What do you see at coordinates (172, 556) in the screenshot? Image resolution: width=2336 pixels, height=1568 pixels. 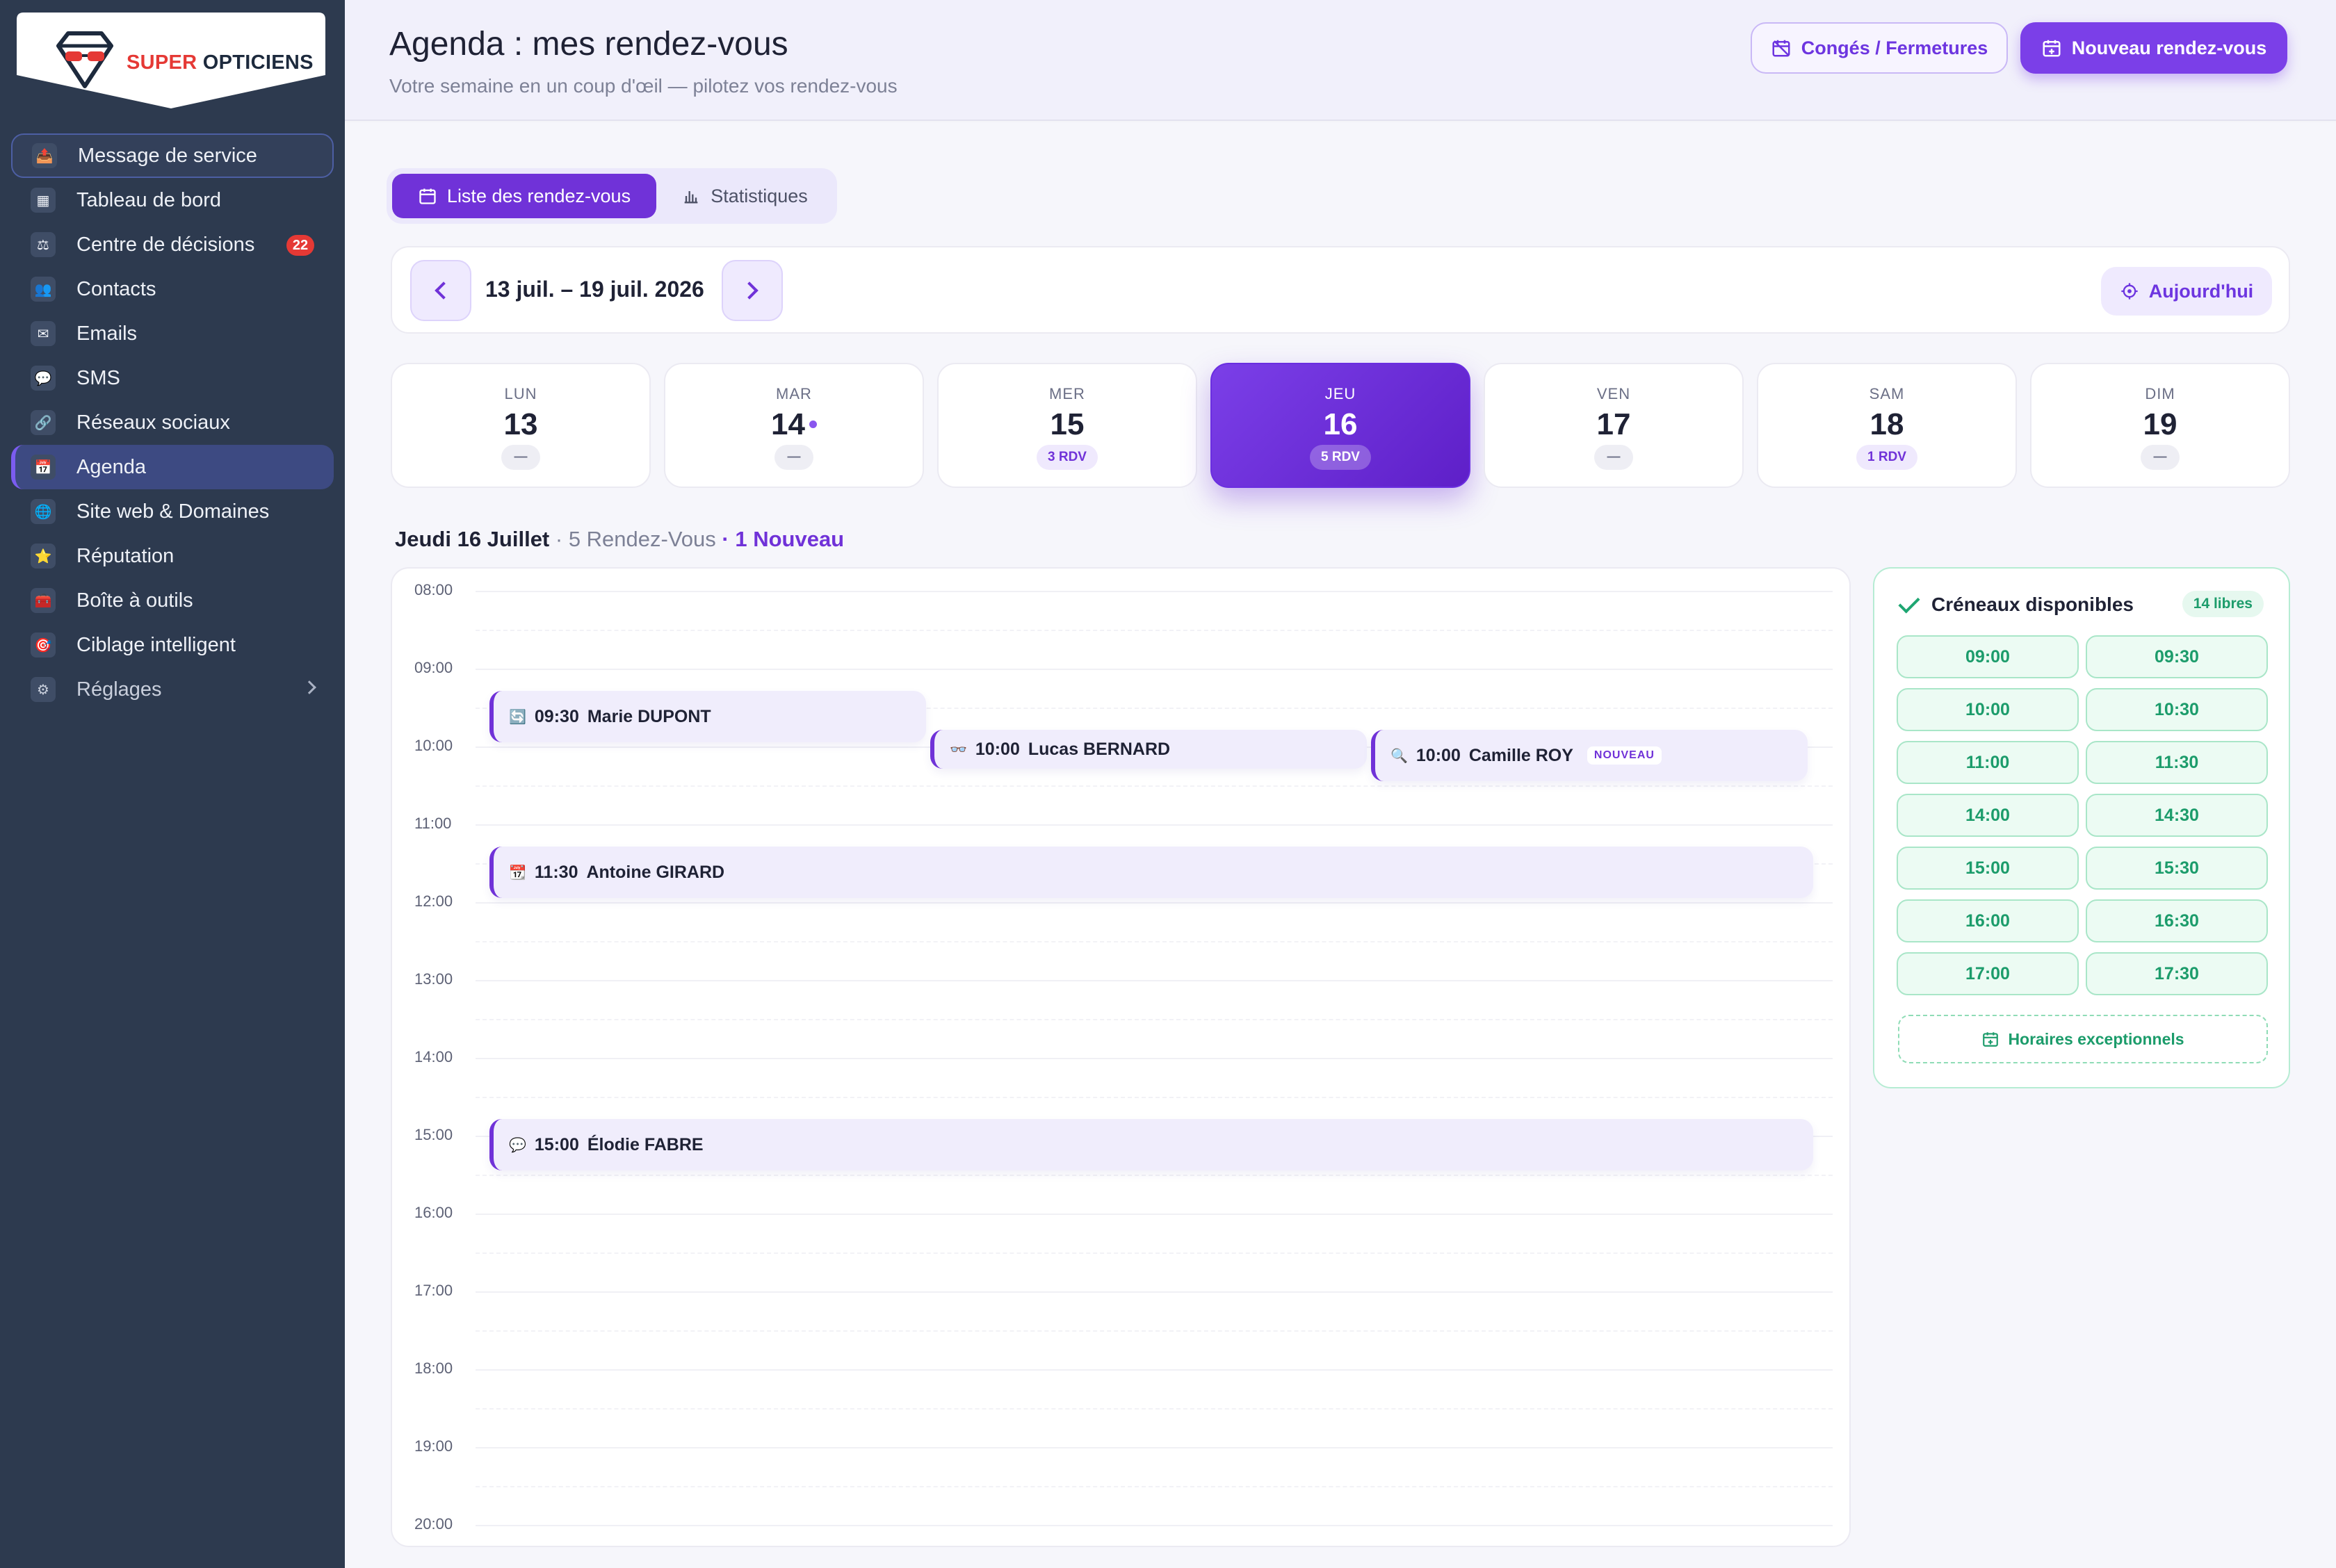 I see `sidebar-item-reputation: ⭐ Réputation` at bounding box center [172, 556].